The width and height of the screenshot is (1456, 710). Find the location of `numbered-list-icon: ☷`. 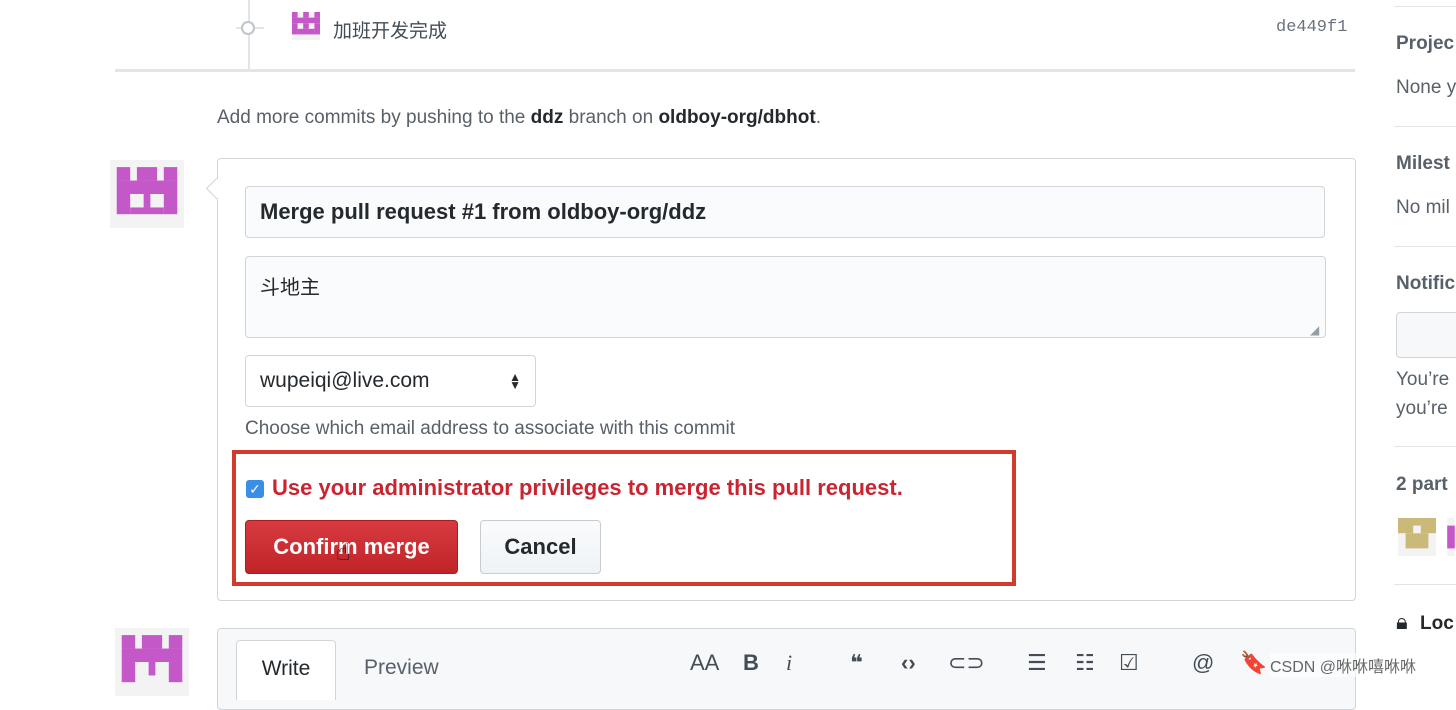

numbered-list-icon: ☷ is located at coordinates (1085, 663).